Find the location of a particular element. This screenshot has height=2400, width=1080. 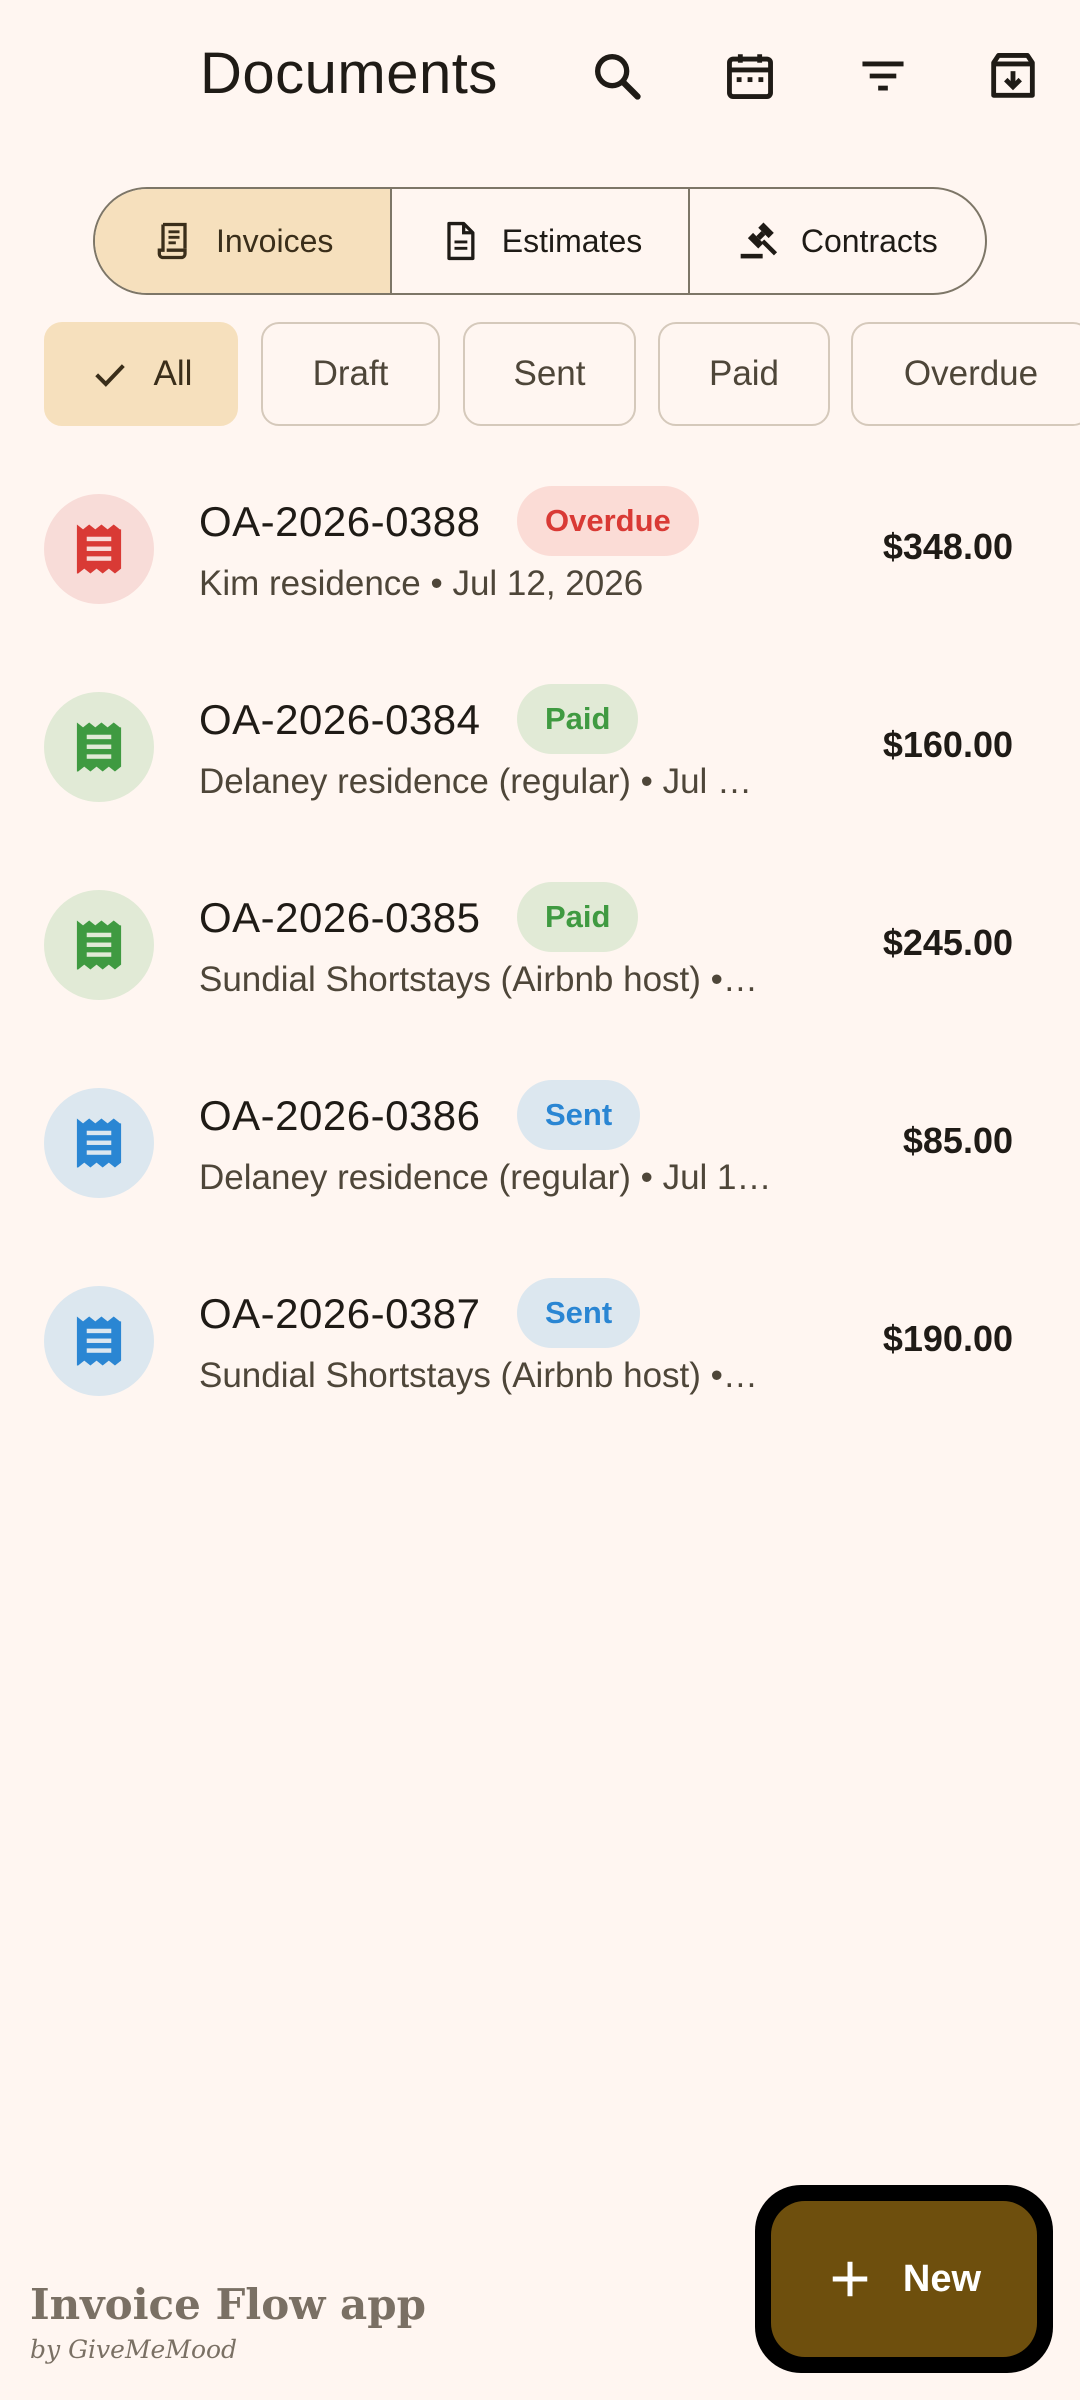

brand-byline: by GiveMeMood is located at coordinates (134, 2349).